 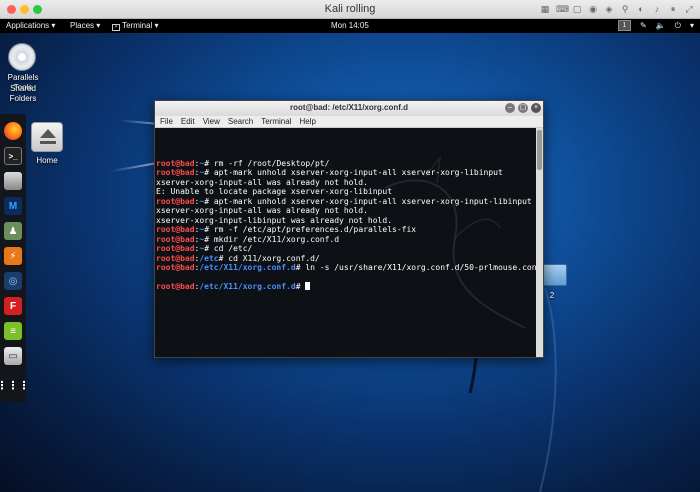 What do you see at coordinates (240, 121) in the screenshot?
I see `menu-search: Search` at bounding box center [240, 121].